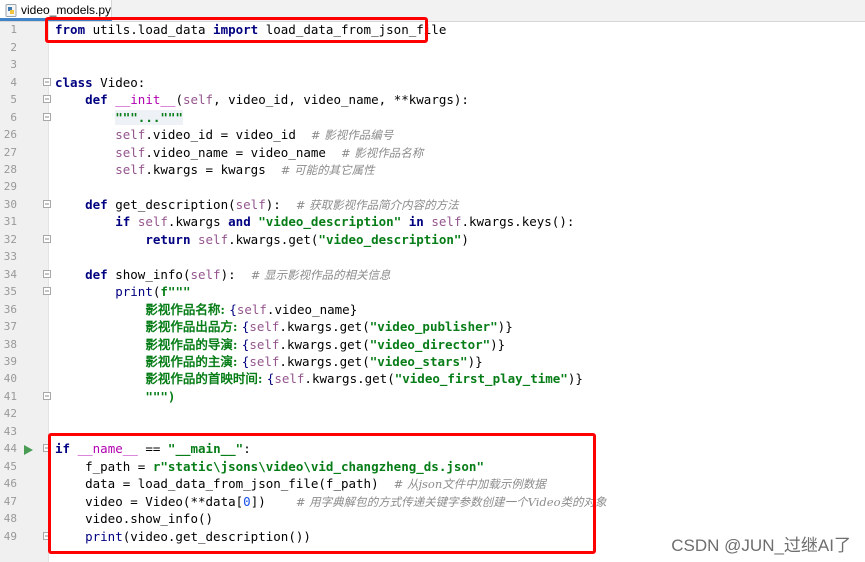 This screenshot has height=562, width=865. I want to click on file-tab-label: video_models.py, so click(66, 10).